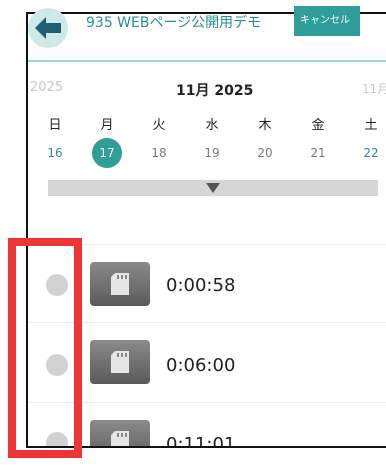  Describe the element at coordinates (212, 125) in the screenshot. I see `weekday-wed: 水` at that location.